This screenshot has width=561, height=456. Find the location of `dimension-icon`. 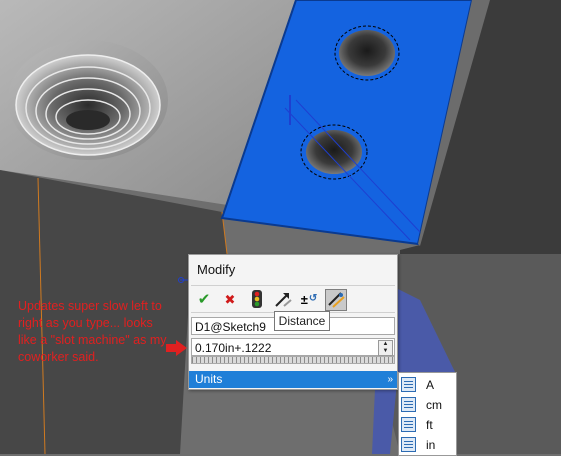

dimension-icon is located at coordinates (336, 300).